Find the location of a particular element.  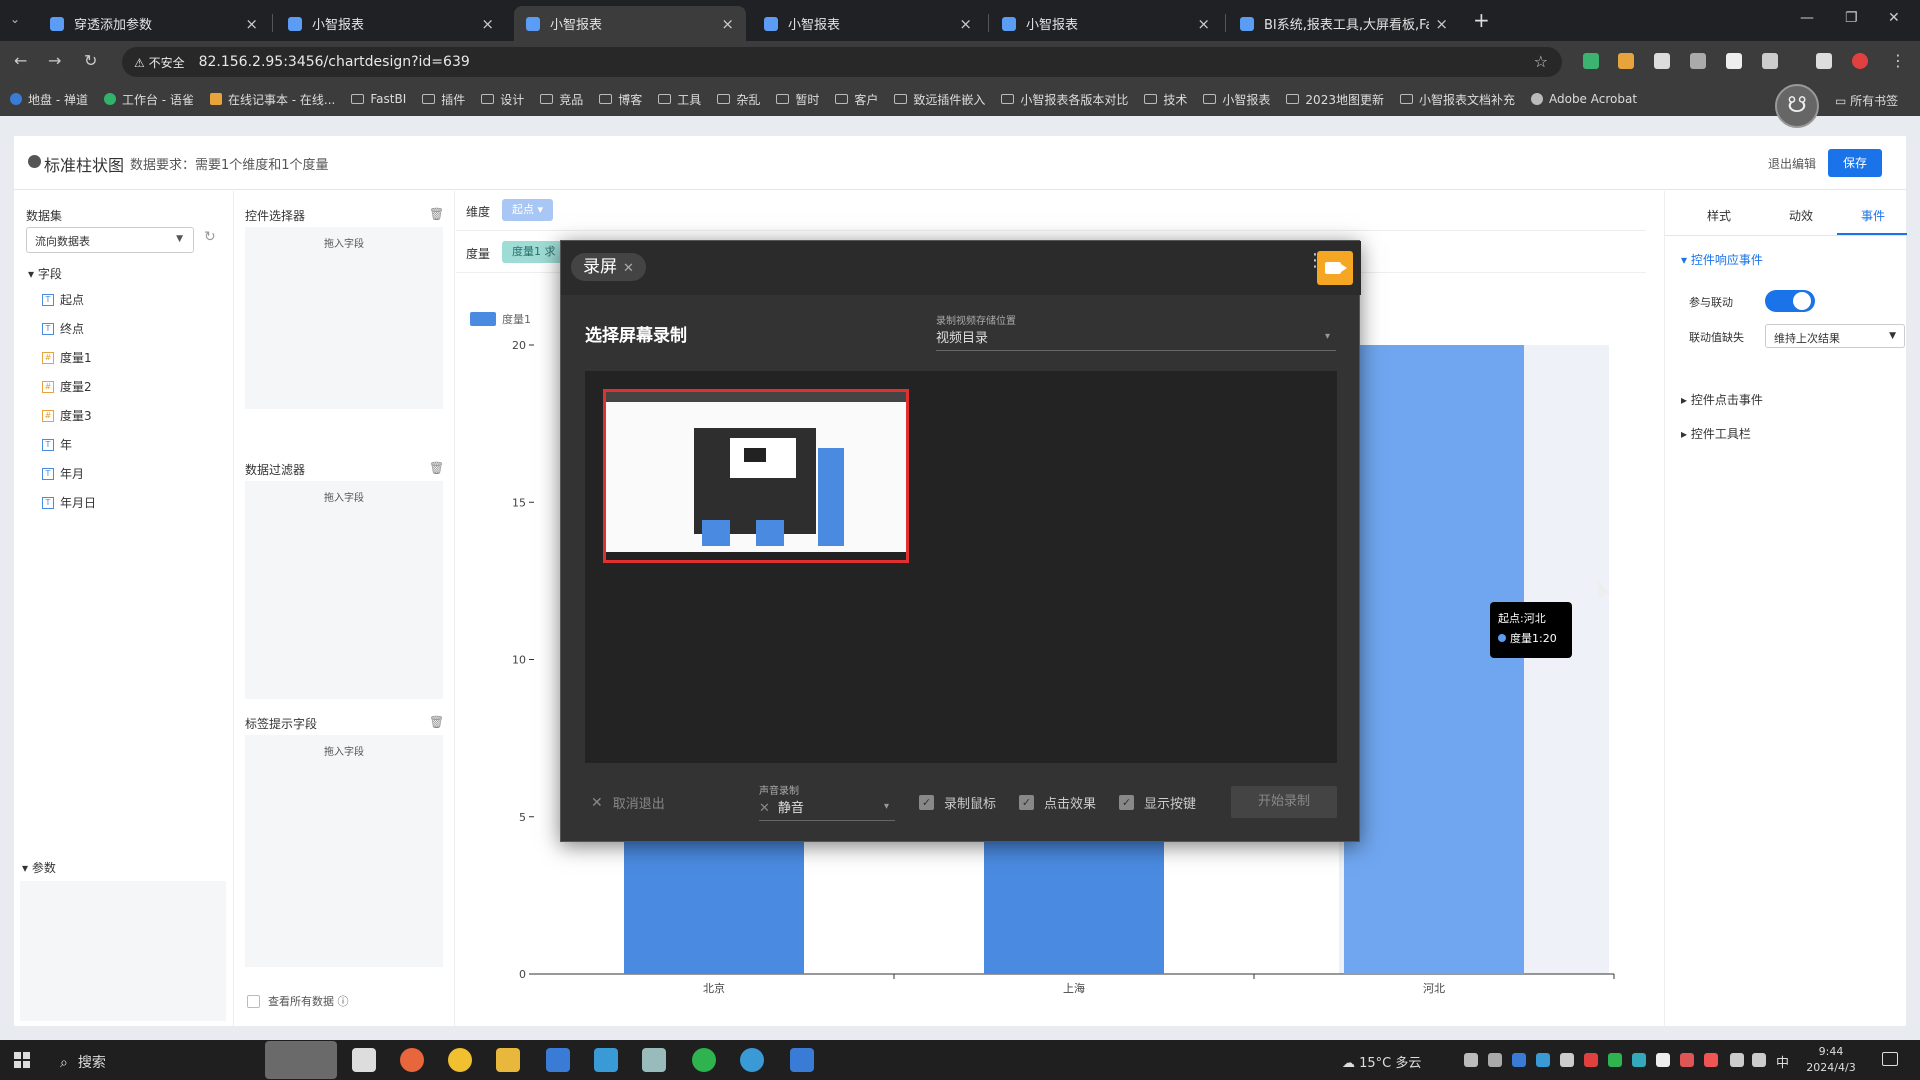

toolbar-section: ▸ 控件工具栏 is located at coordinates (1716, 433).